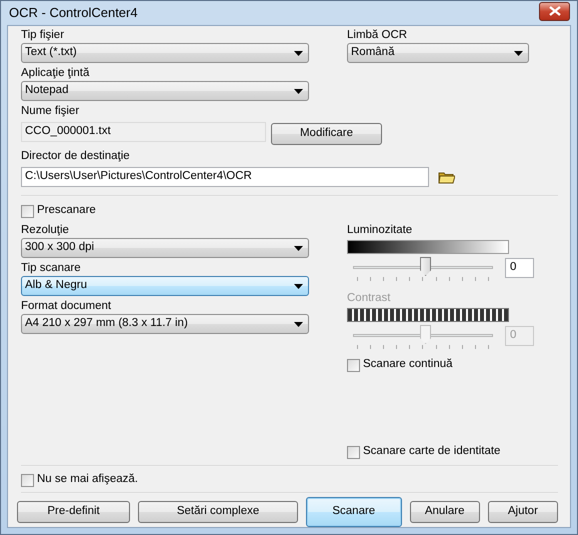 The width and height of the screenshot is (578, 535). Describe the element at coordinates (289, 211) in the screenshot. I see `checkbox: Prescanare` at that location.